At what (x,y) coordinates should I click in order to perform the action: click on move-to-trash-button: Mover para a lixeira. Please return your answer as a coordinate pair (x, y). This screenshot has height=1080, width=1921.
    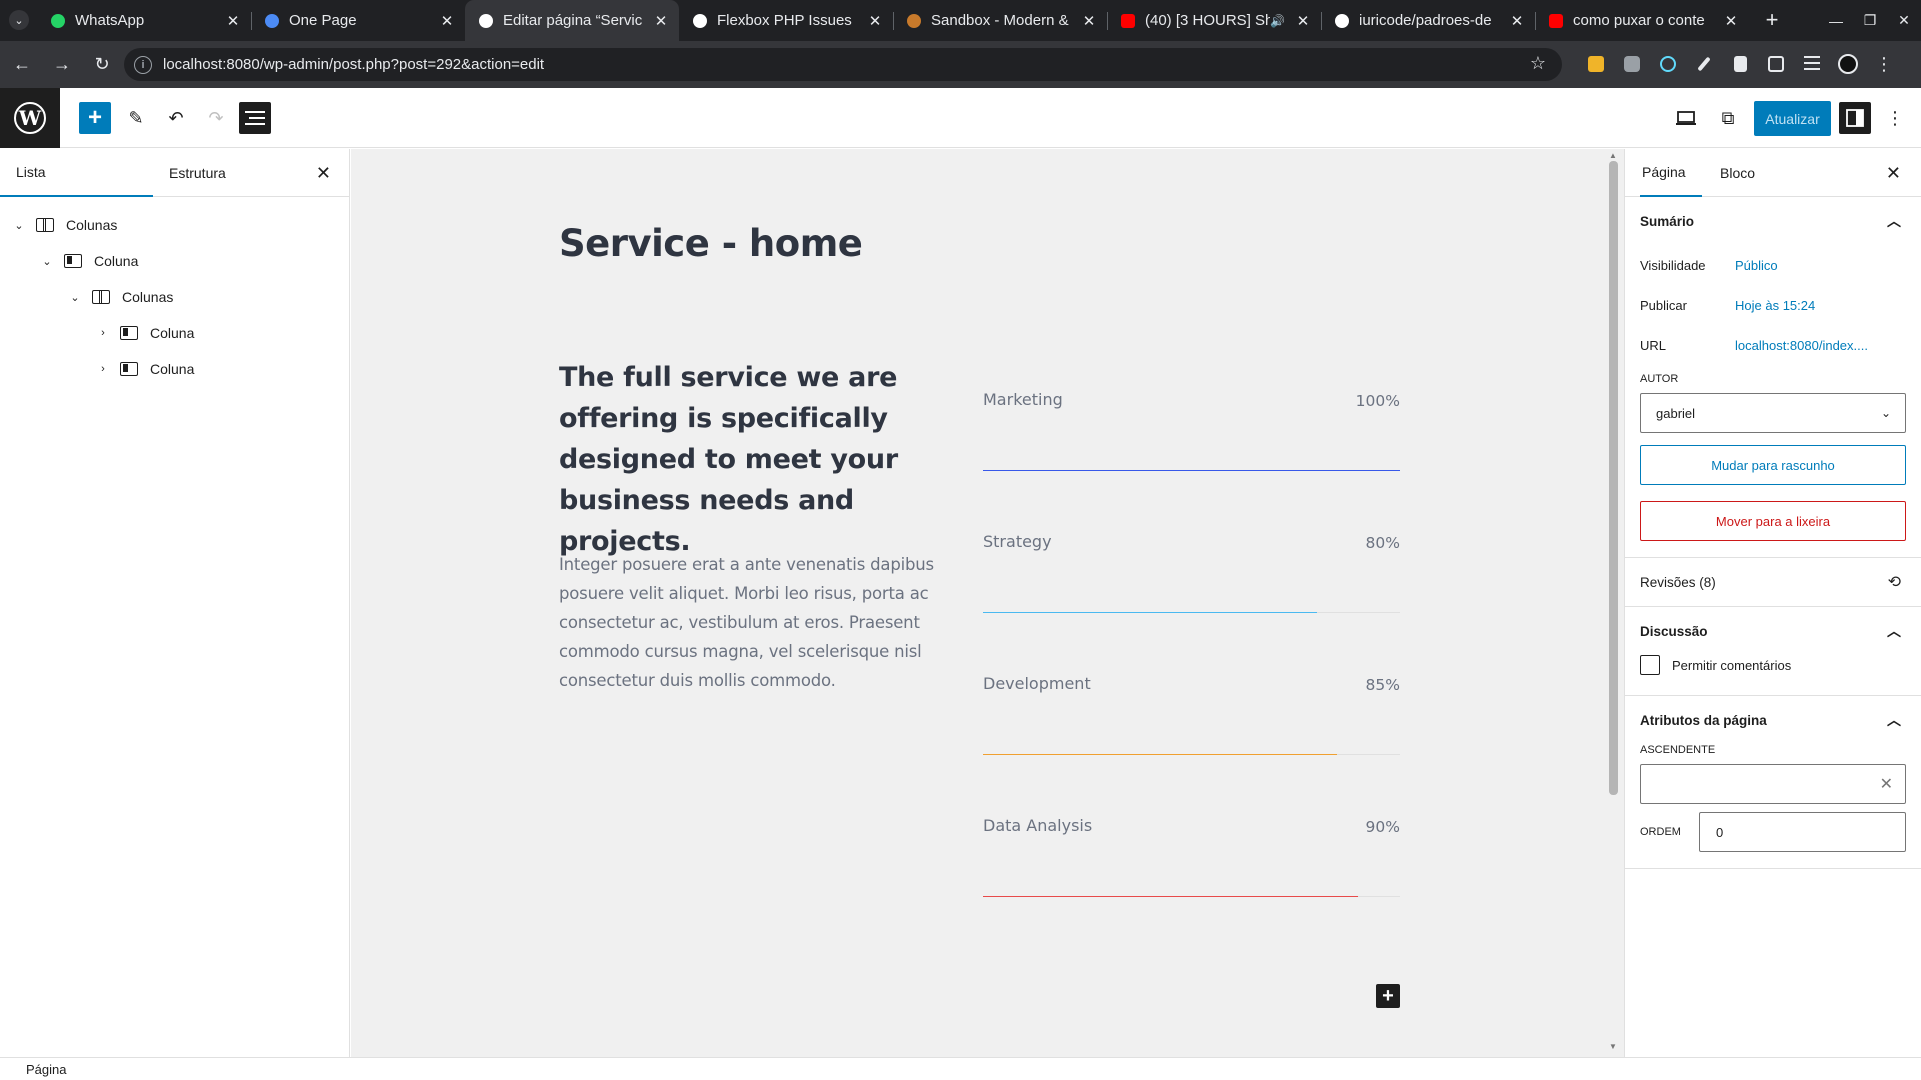
    Looking at the image, I should click on (1773, 521).